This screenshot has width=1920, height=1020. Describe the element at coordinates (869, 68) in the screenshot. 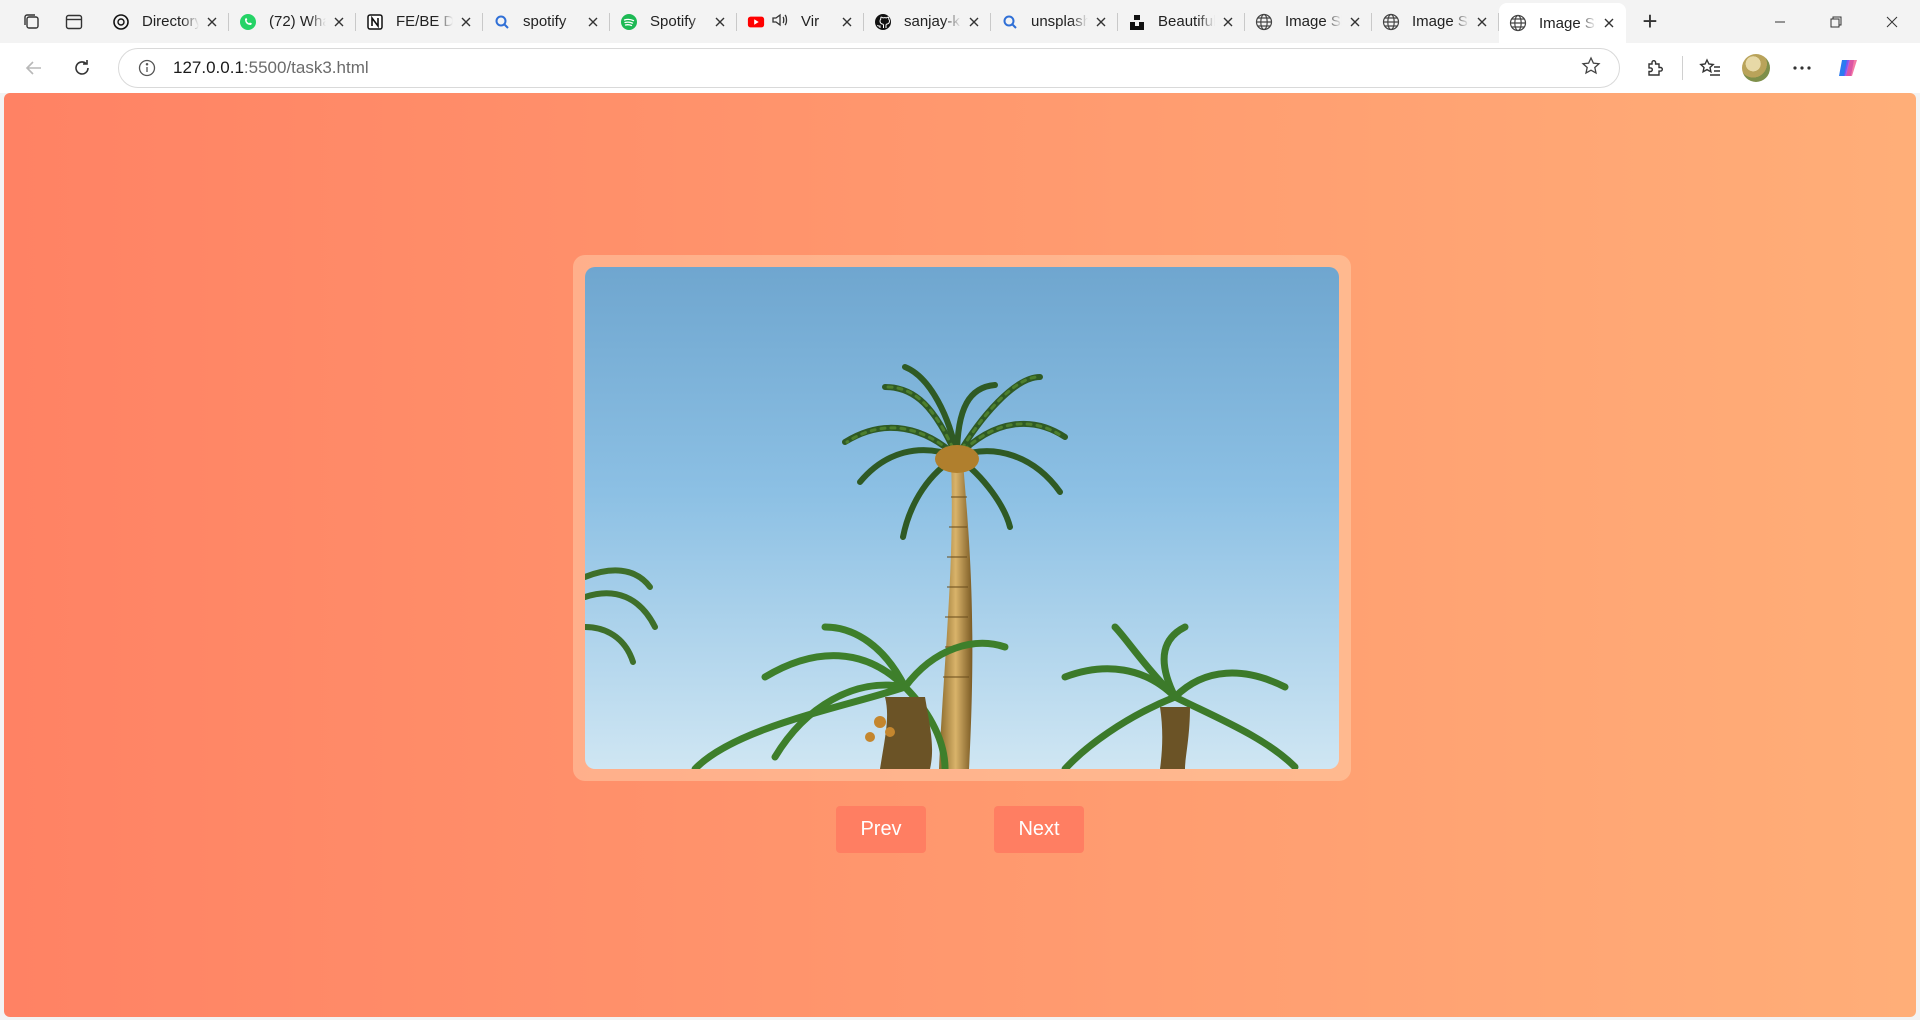

I see `address-bar: 127.0.0.1:5500/task3.html` at that location.